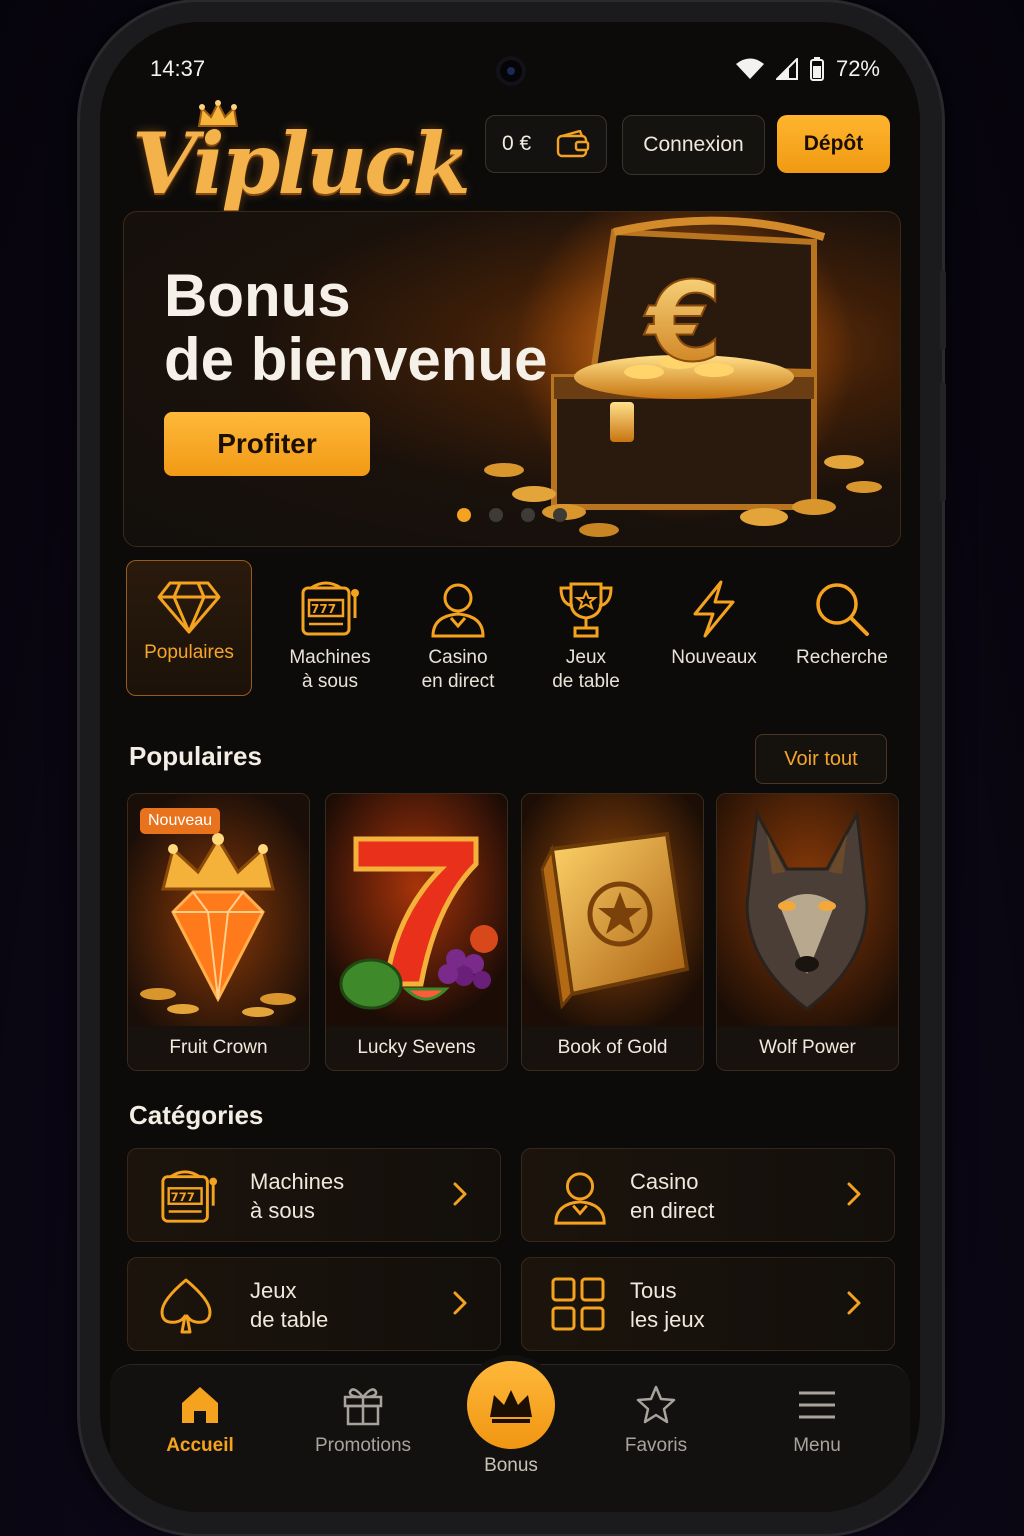 This screenshot has width=1024, height=1536. I want to click on category-label: Casino en direct, so click(672, 1196).